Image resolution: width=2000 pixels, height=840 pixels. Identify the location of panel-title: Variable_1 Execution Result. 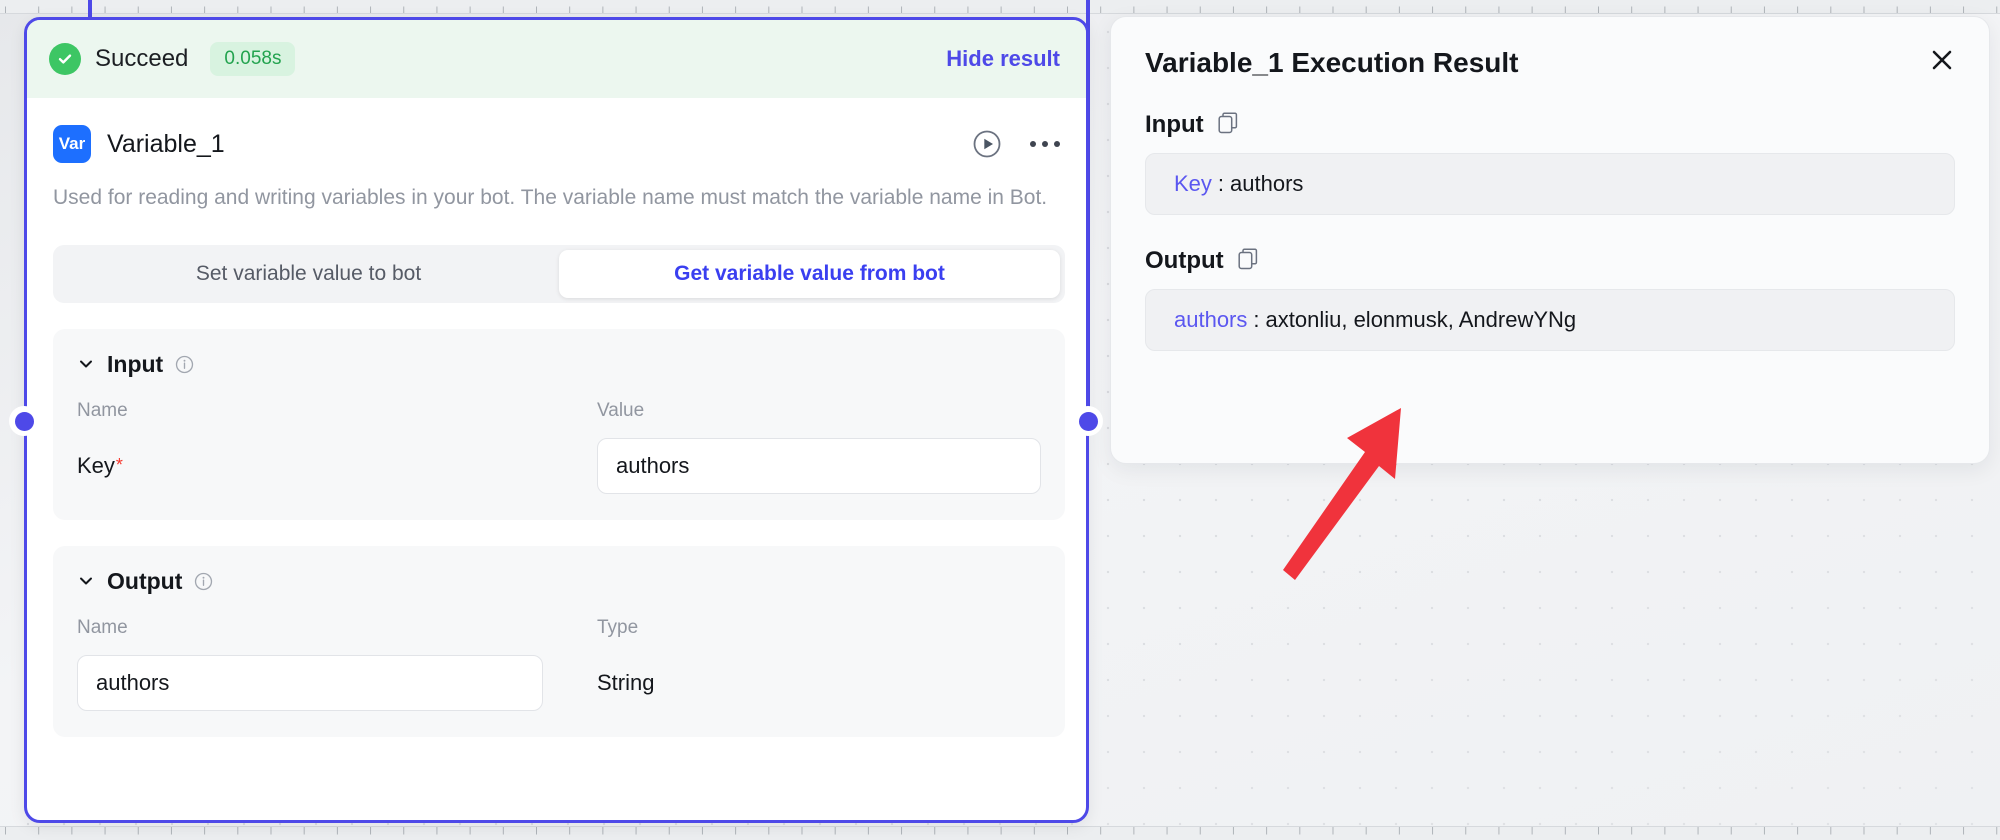
(1332, 62).